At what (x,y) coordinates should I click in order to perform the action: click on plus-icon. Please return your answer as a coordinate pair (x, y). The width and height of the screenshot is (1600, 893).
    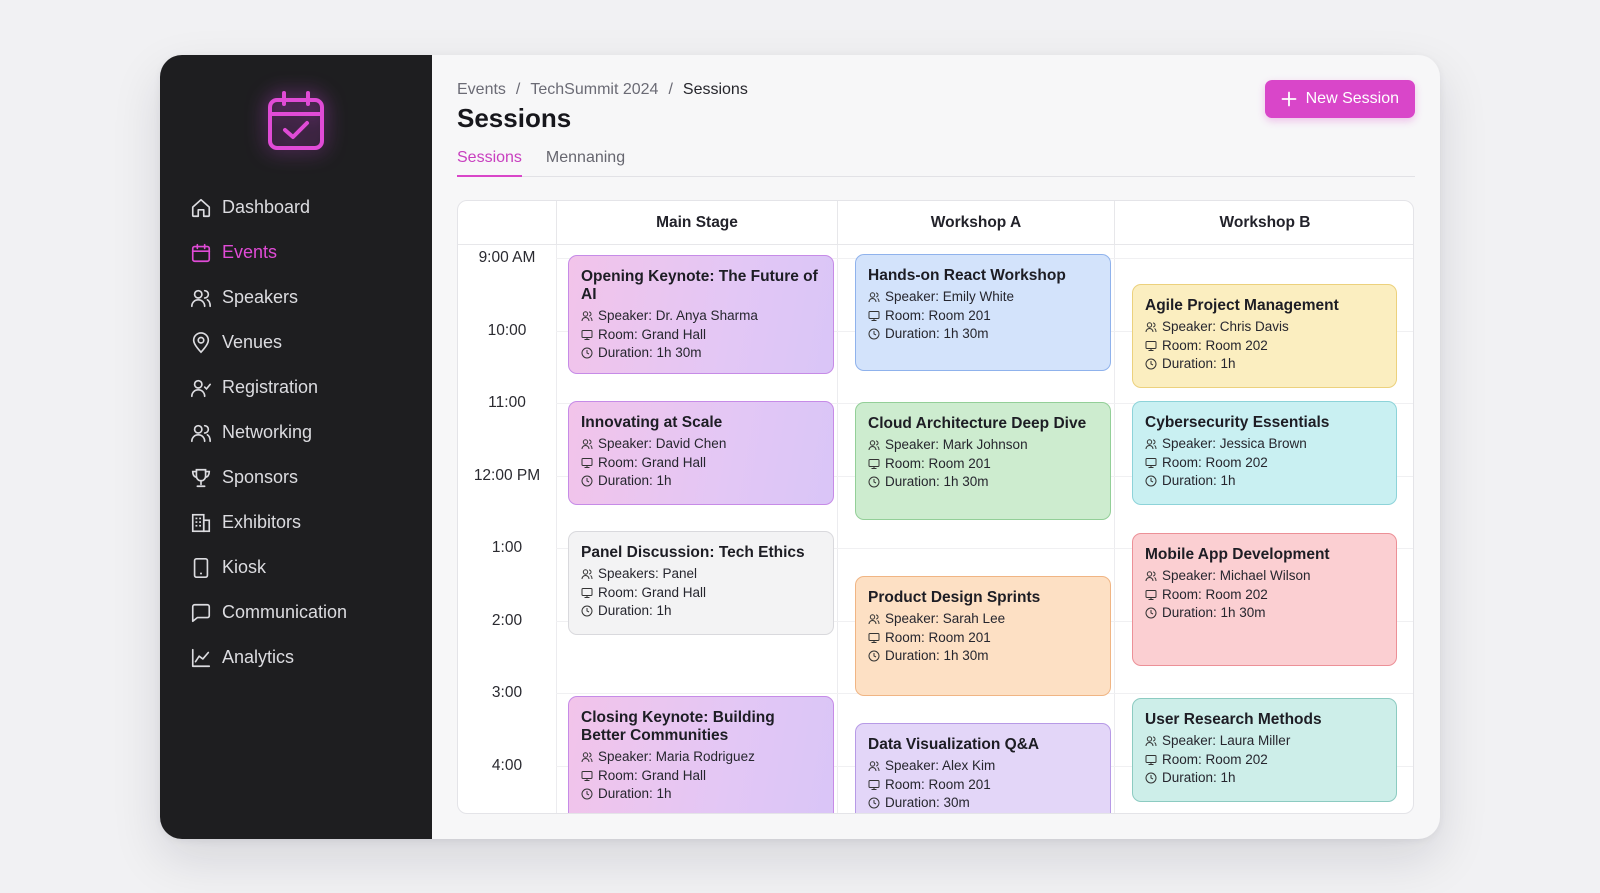
    Looking at the image, I should click on (1289, 99).